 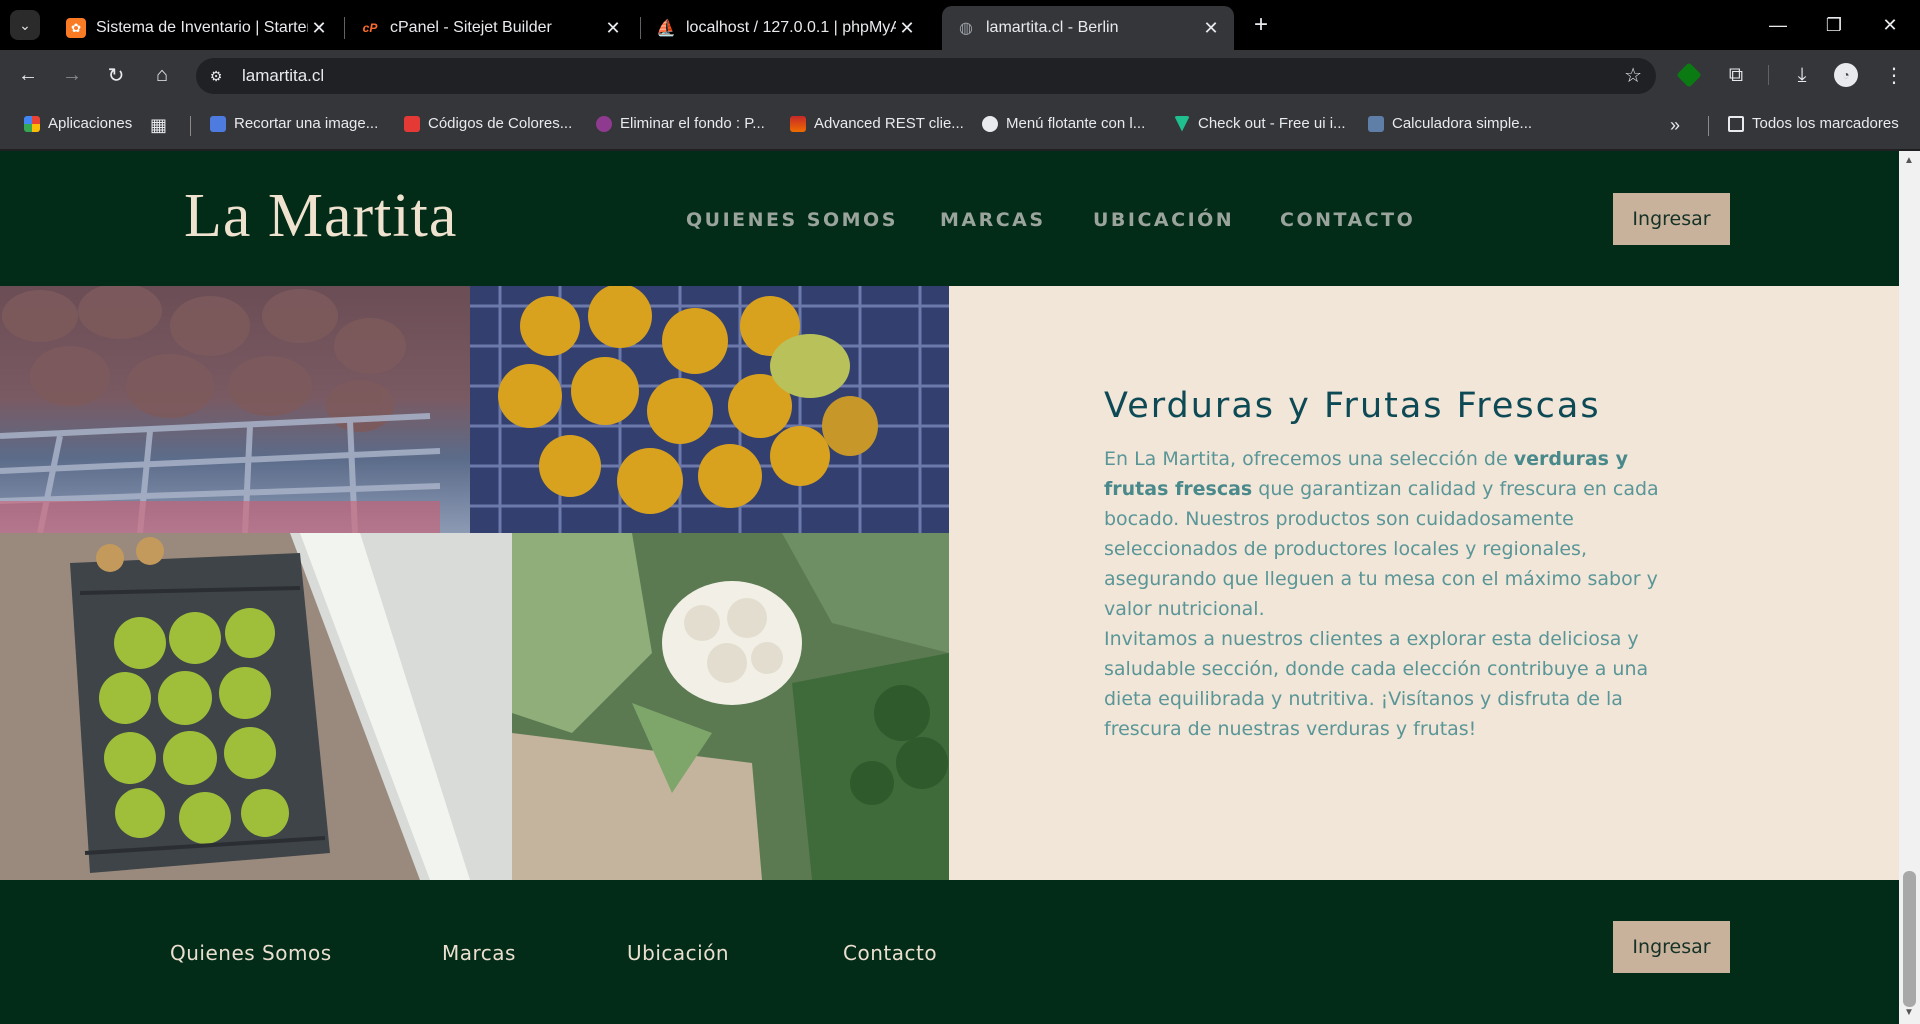 I want to click on bookmark-aplicaciones: Aplicaciones, so click(x=78, y=123).